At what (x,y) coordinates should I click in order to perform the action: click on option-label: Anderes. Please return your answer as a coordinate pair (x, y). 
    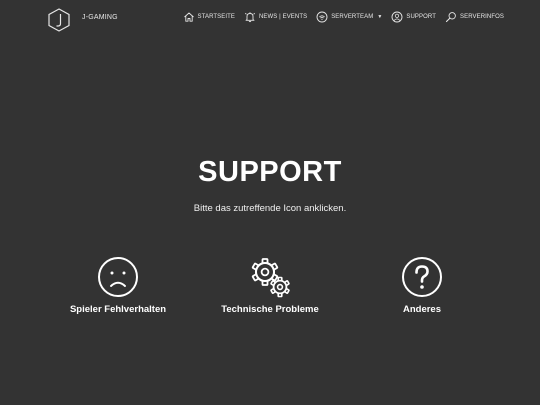
    Looking at the image, I should click on (421, 309).